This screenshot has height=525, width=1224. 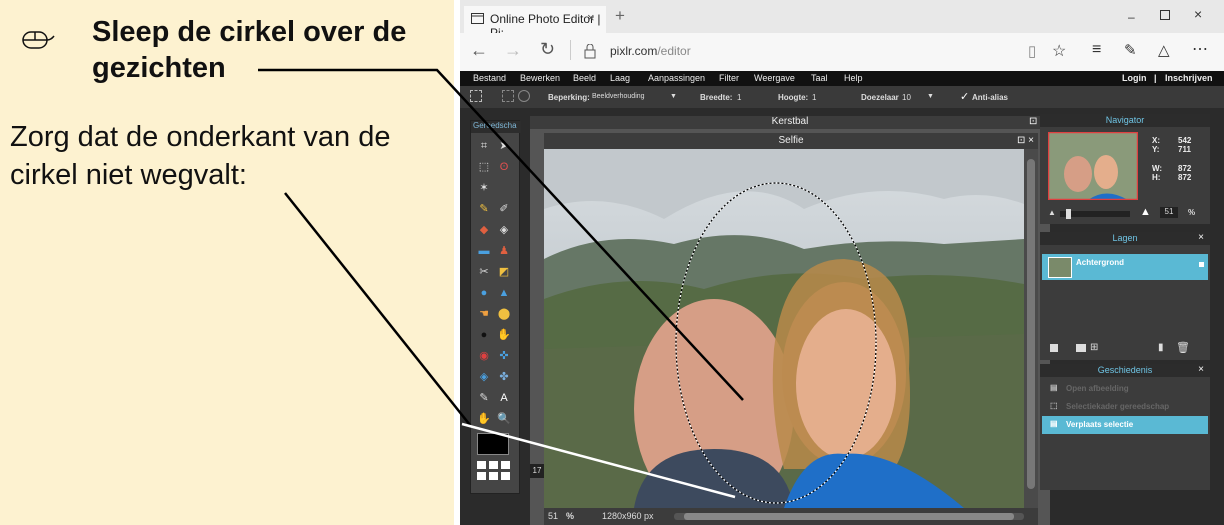 What do you see at coordinates (504, 398) in the screenshot?
I see `text-tool-icon: A` at bounding box center [504, 398].